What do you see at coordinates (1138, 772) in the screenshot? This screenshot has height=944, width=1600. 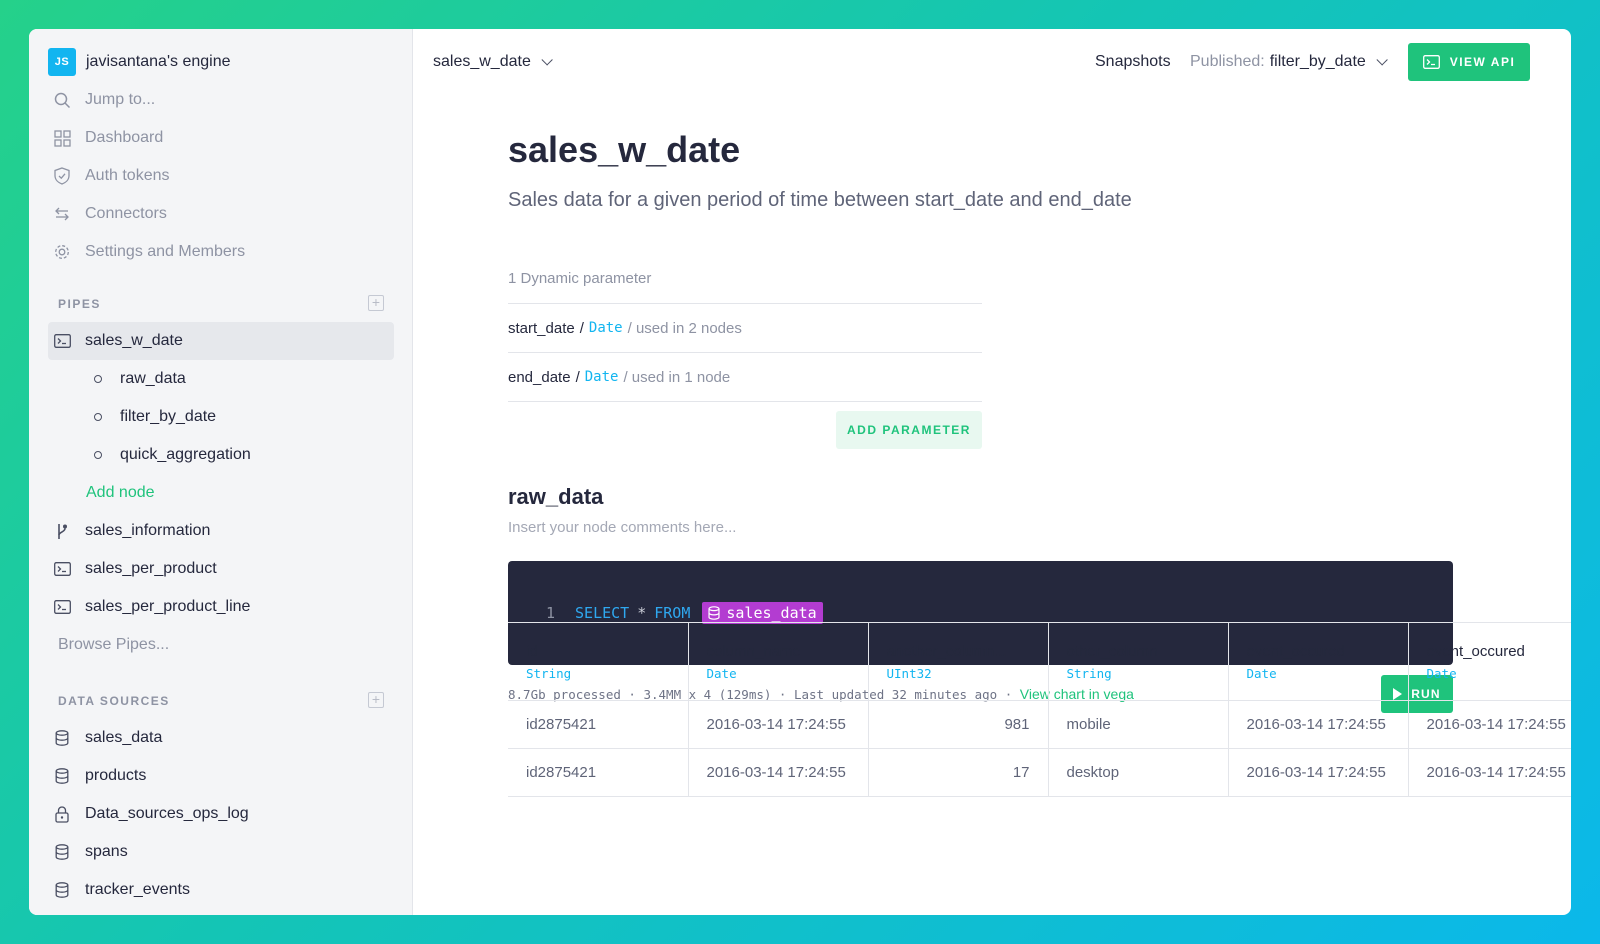 I see `table-cell: desktop` at bounding box center [1138, 772].